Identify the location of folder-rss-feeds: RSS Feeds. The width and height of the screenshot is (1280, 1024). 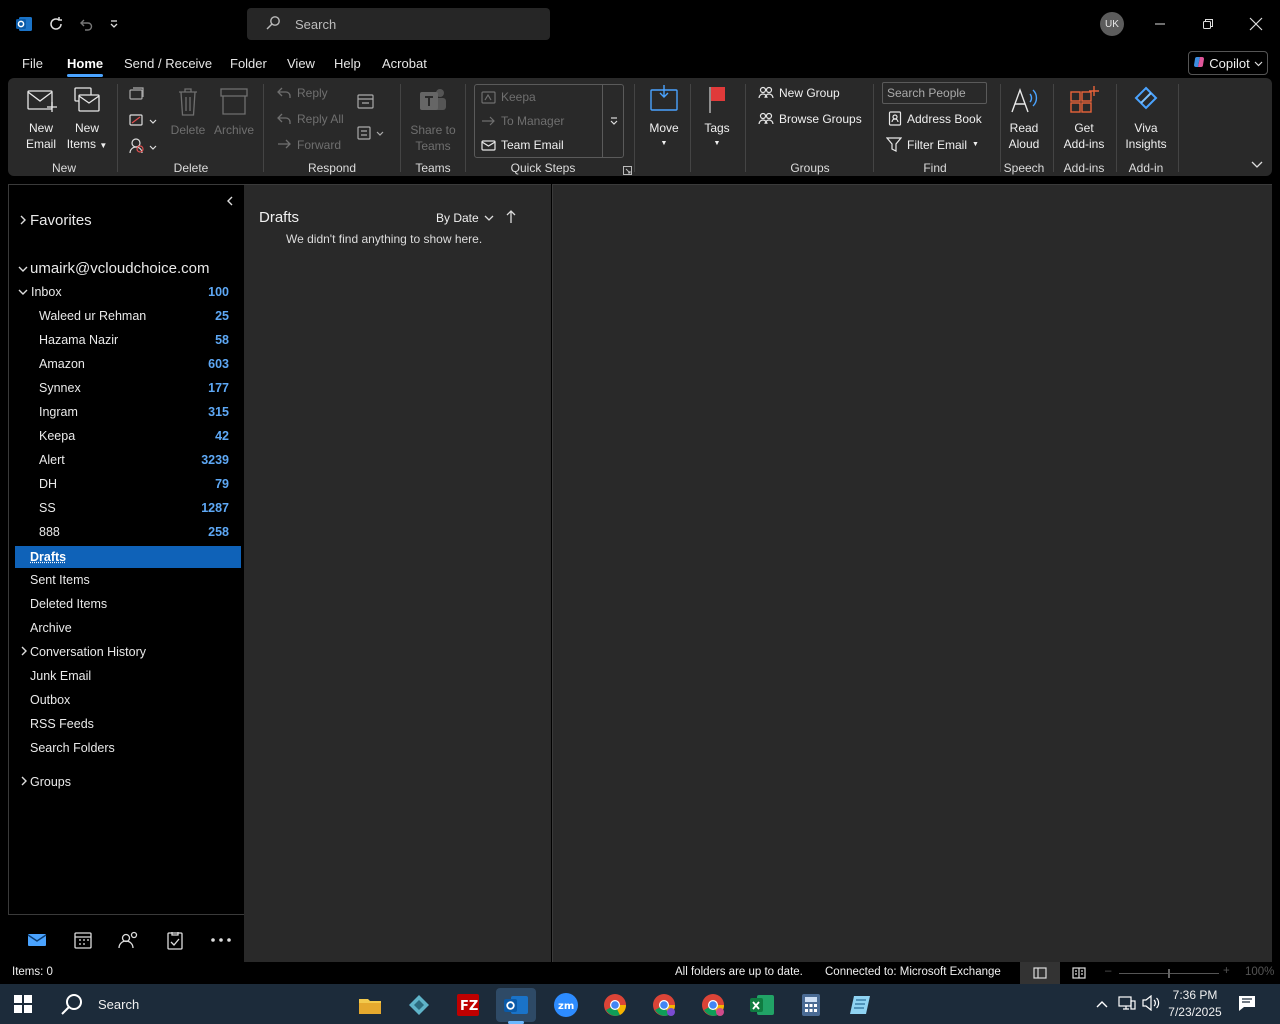
(125, 724).